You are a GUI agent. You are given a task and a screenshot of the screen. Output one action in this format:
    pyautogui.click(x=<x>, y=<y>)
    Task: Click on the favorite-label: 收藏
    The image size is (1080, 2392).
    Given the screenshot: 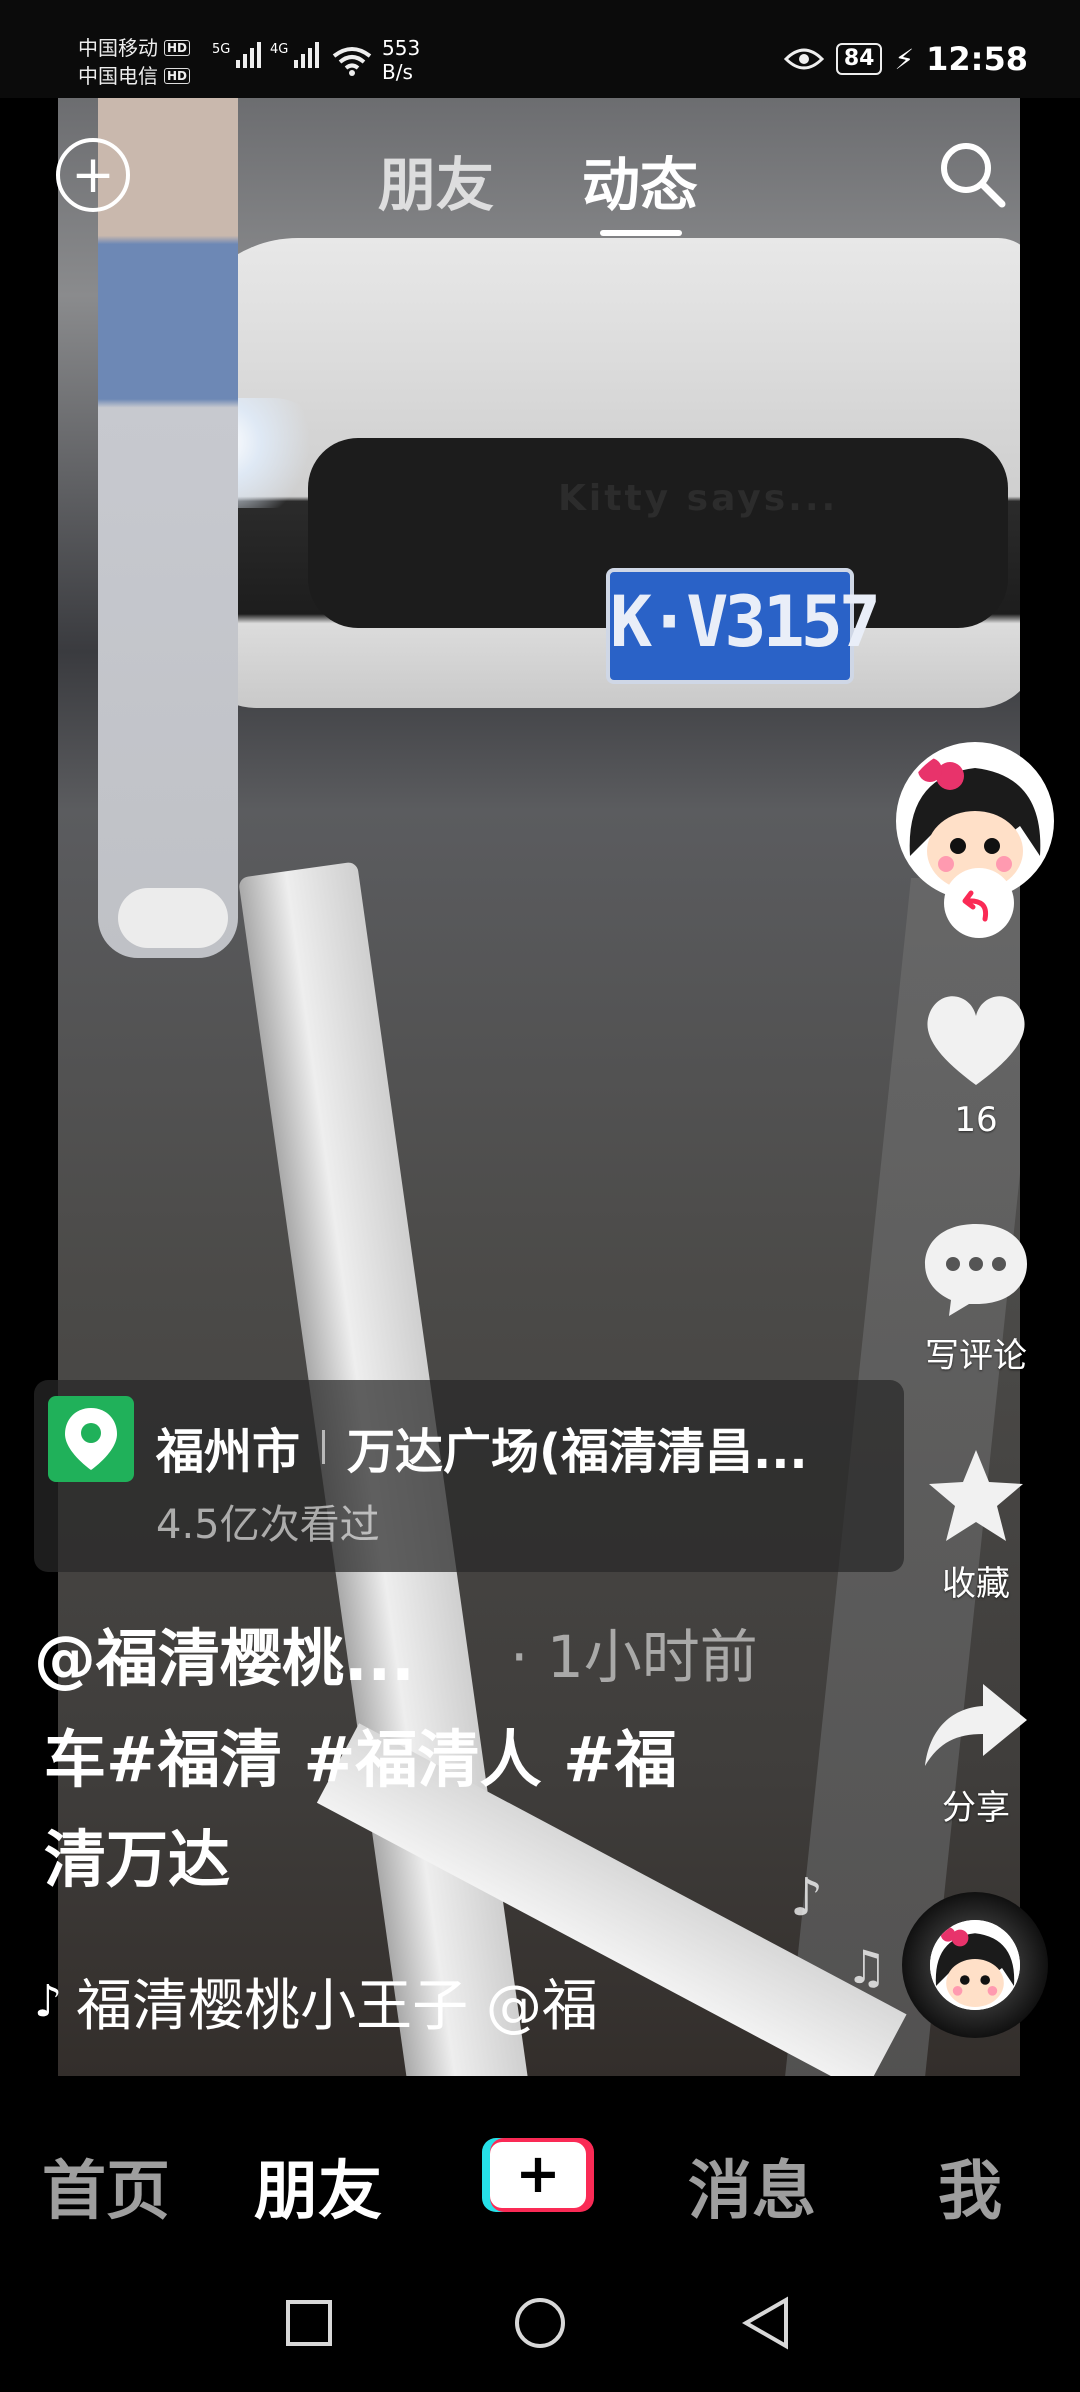 What is the action you would take?
    pyautogui.click(x=976, y=1584)
    